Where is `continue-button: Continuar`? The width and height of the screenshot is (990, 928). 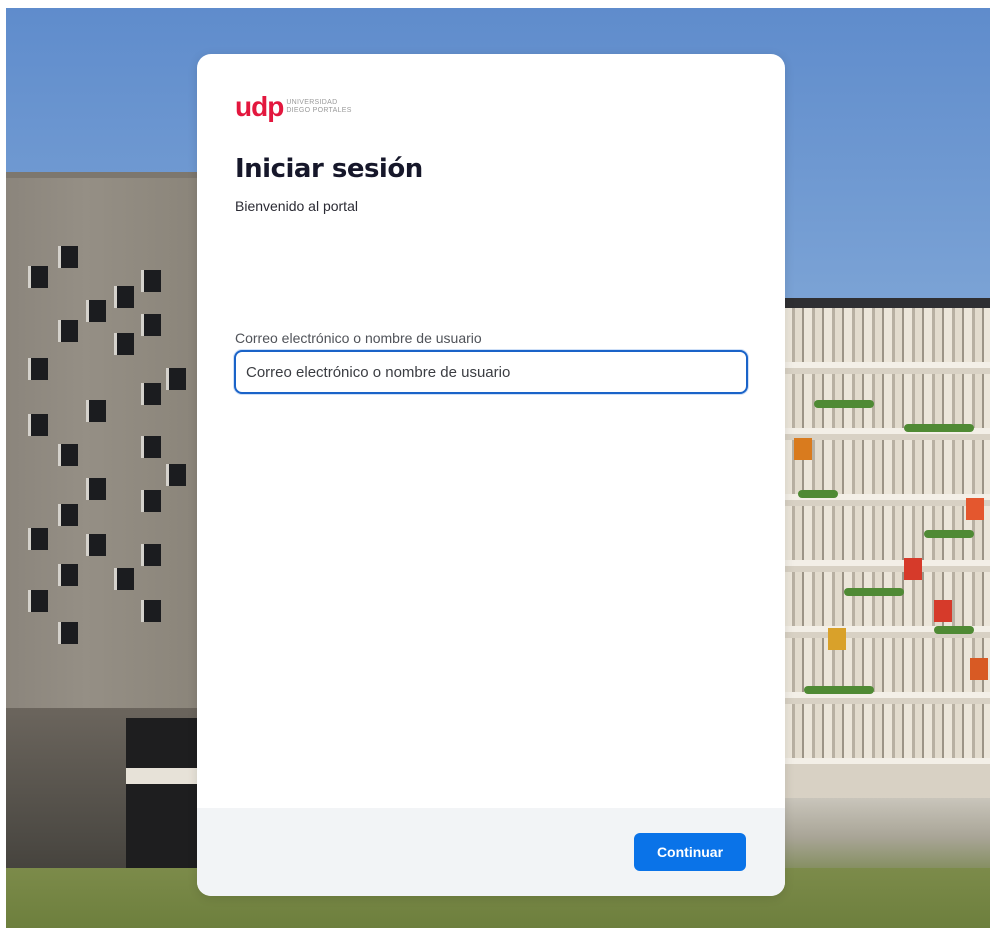
continue-button: Continuar is located at coordinates (690, 852).